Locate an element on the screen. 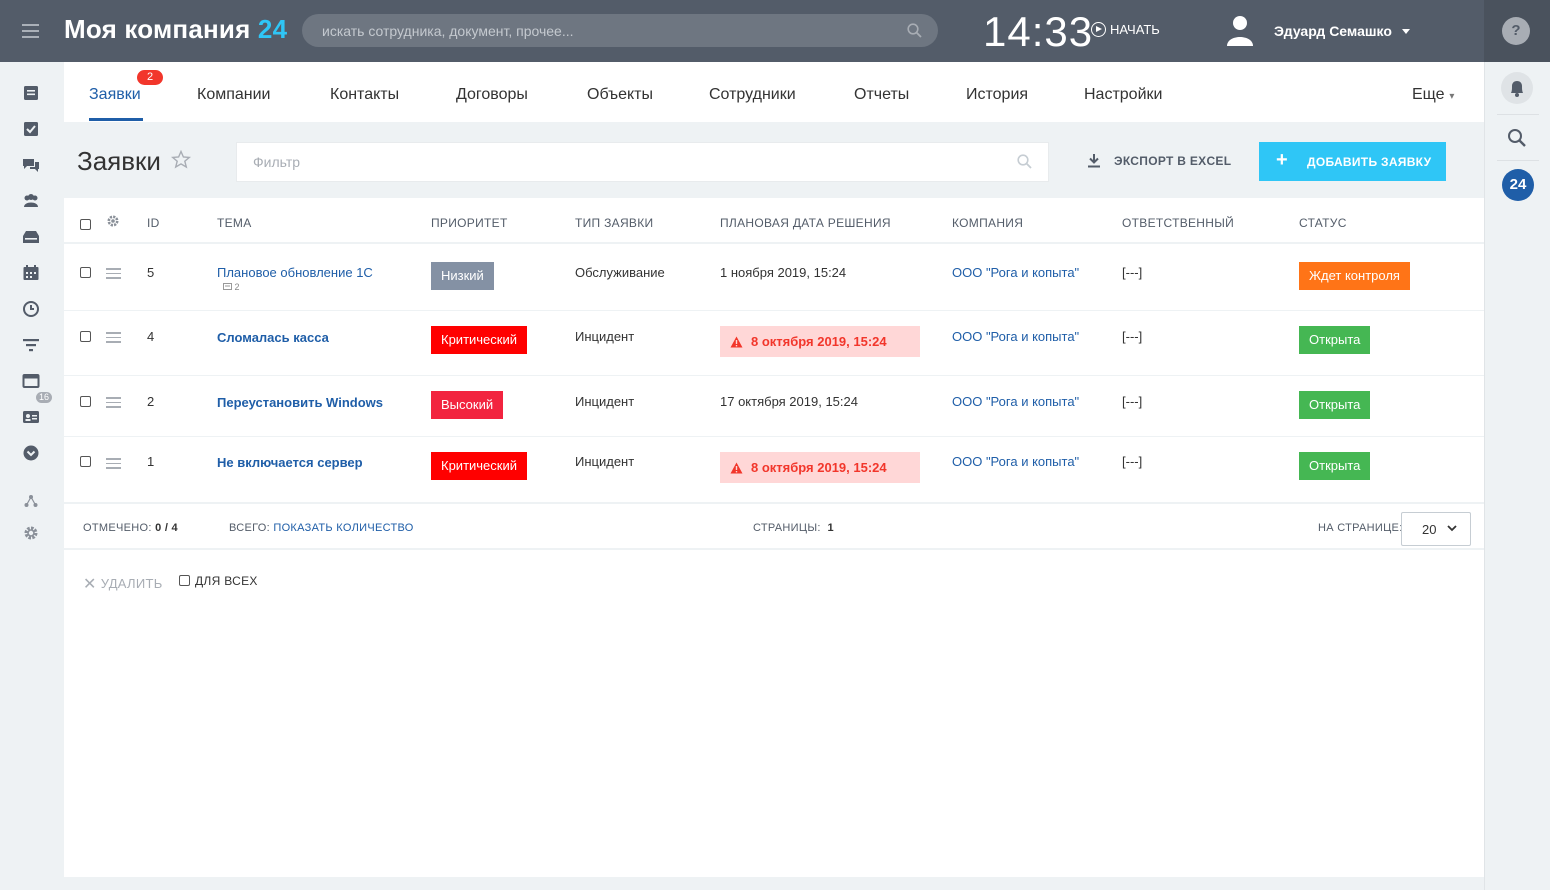 This screenshot has width=1550, height=890. column-header-responsible: ОТВЕТСТВЕННЫЙ is located at coordinates (1178, 223).